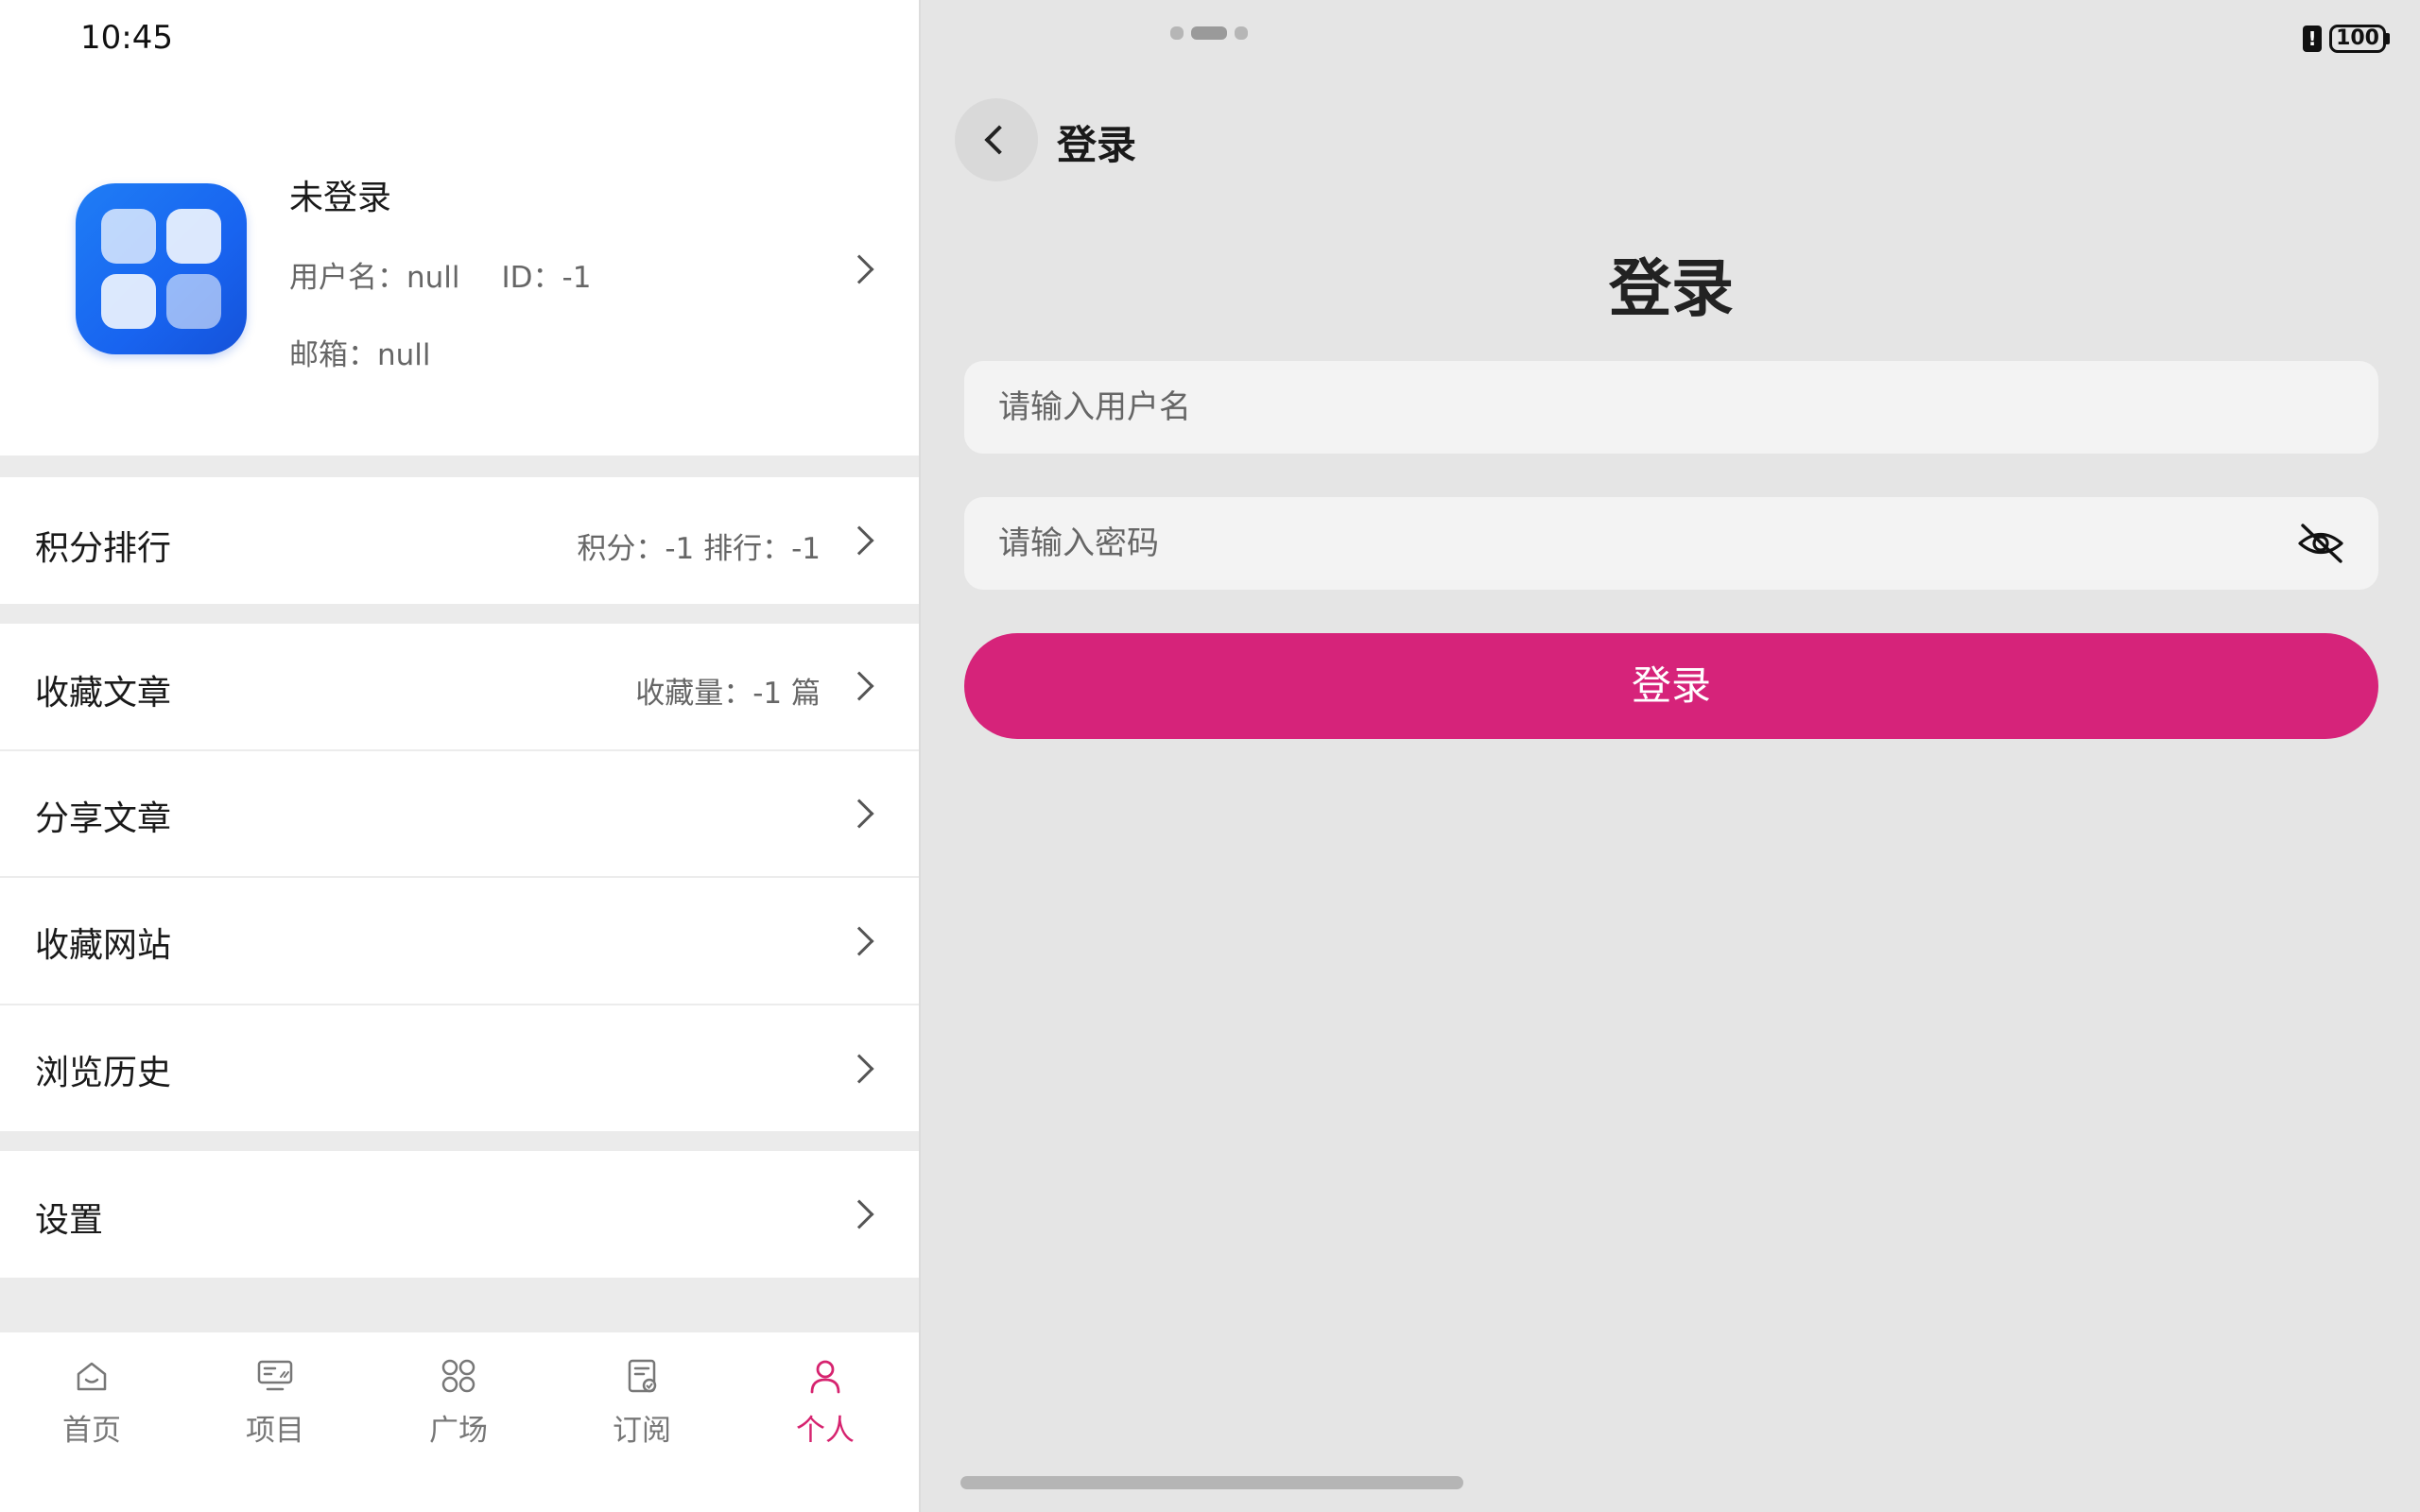 The height and width of the screenshot is (1512, 2420). Describe the element at coordinates (1671, 686) in the screenshot. I see `login-button: 登录` at that location.